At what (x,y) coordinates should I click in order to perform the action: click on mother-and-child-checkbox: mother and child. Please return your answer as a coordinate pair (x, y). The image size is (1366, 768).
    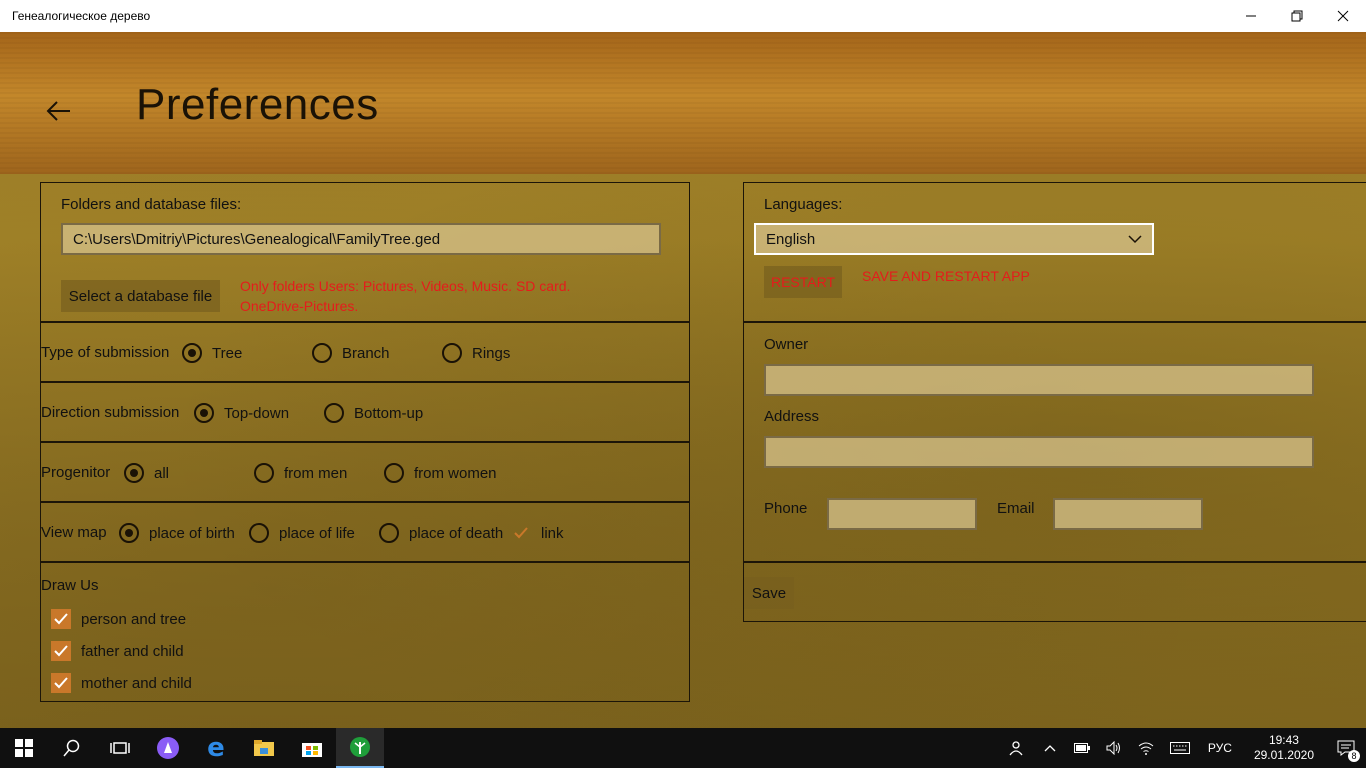
    Looking at the image, I should click on (121, 683).